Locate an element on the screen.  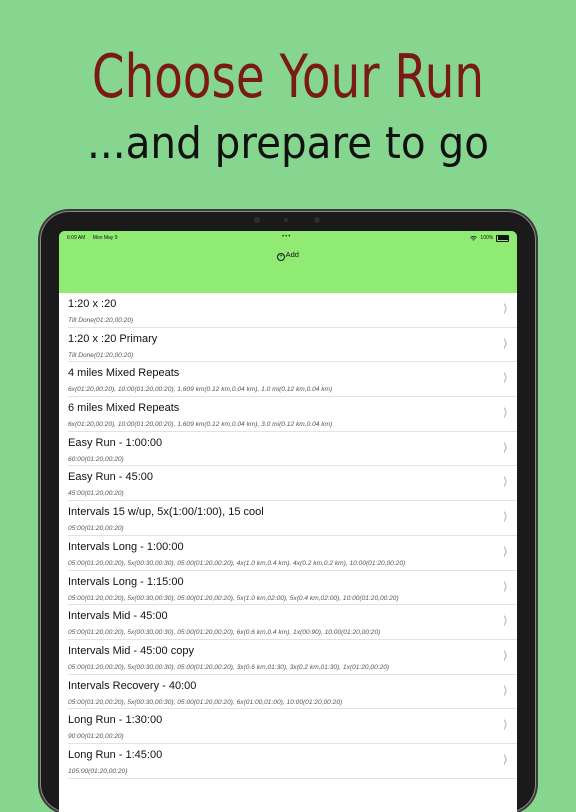
subheadline: ...and prepare to go is located at coordinates (288, 143).